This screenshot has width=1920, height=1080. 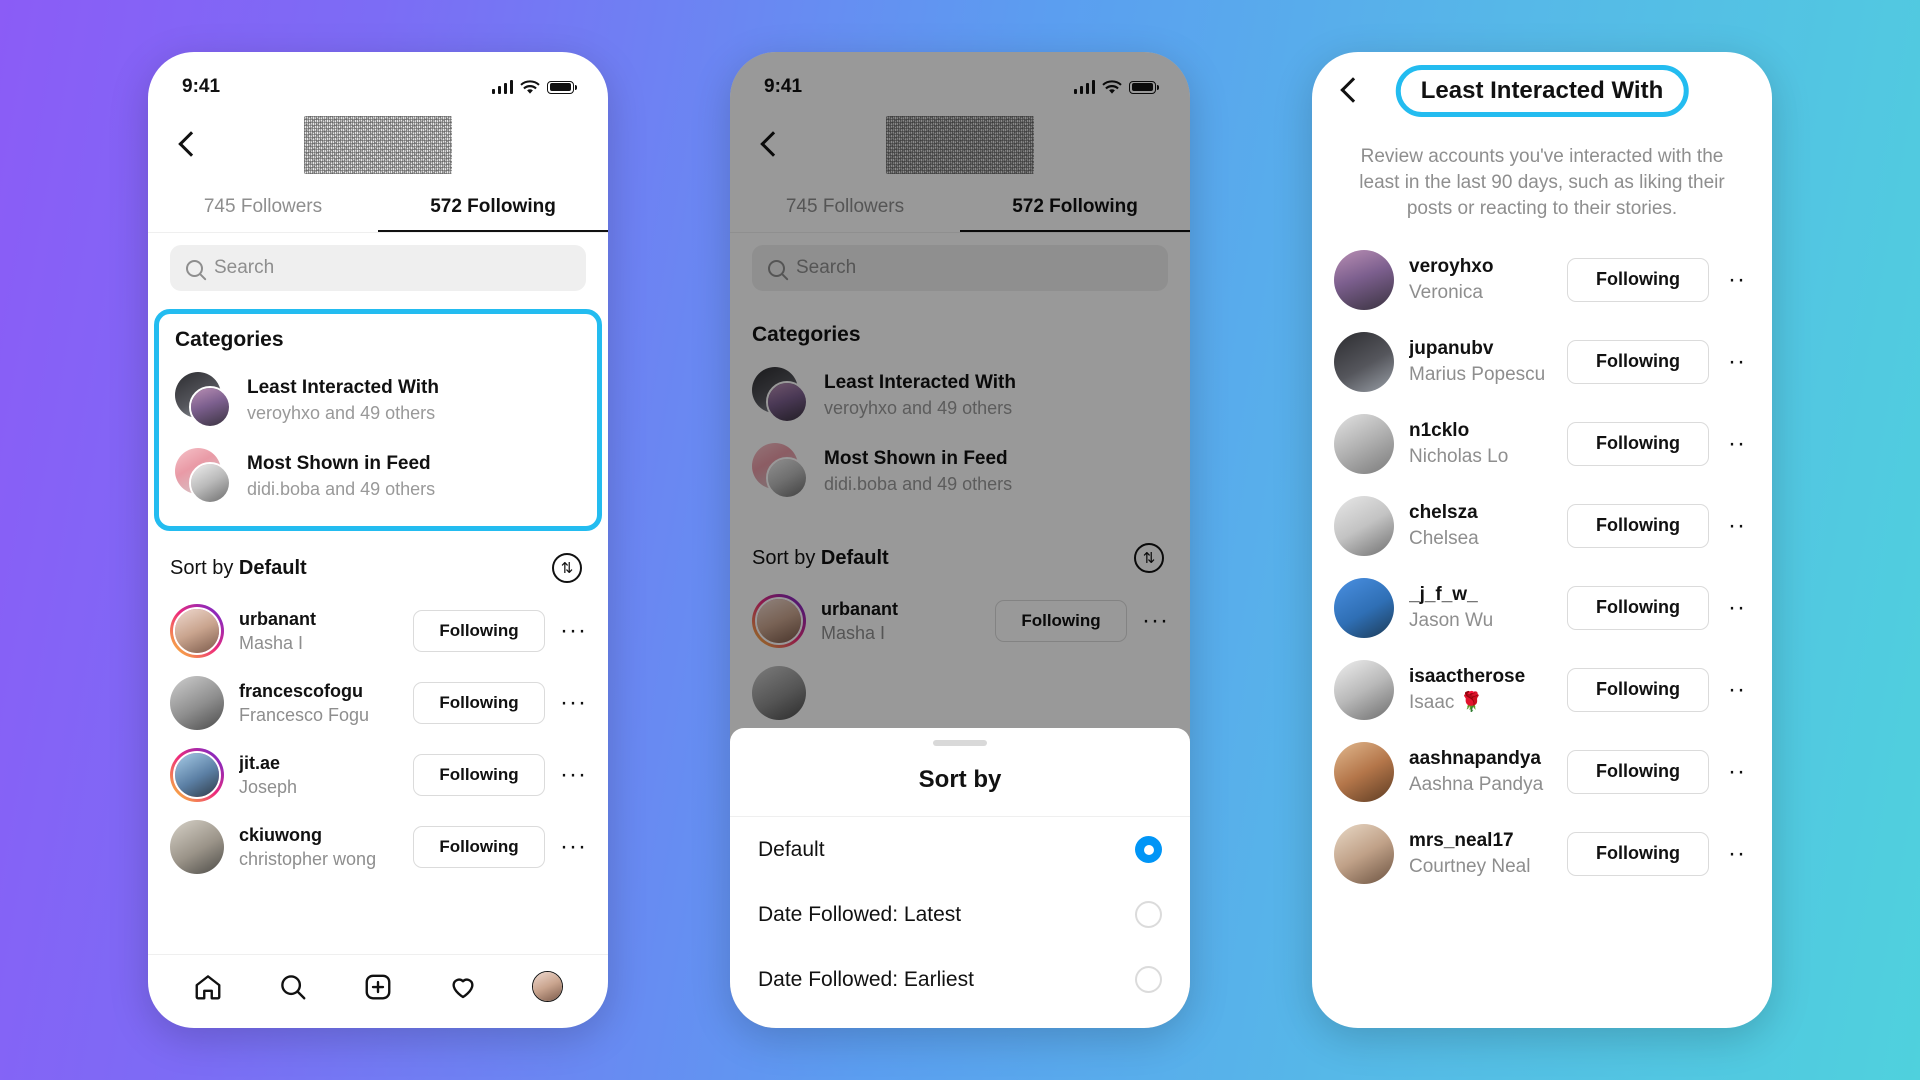 I want to click on username: ckiuwong, so click(x=281, y=834).